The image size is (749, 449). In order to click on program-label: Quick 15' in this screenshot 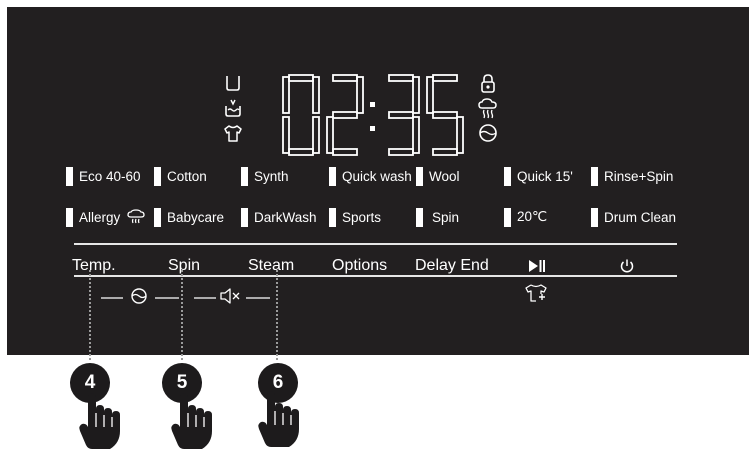, I will do `click(545, 176)`.